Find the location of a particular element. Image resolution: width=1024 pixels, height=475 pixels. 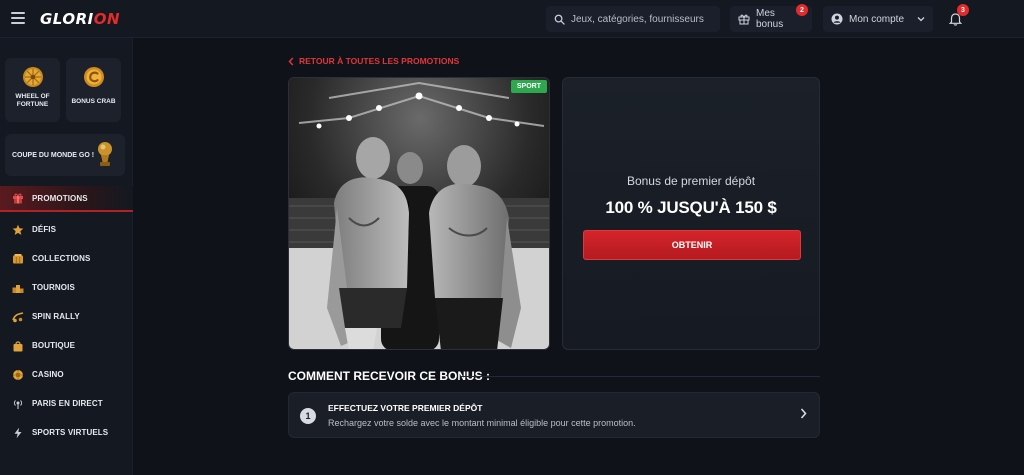

brand-logo-accent: ON is located at coordinates (107, 19).